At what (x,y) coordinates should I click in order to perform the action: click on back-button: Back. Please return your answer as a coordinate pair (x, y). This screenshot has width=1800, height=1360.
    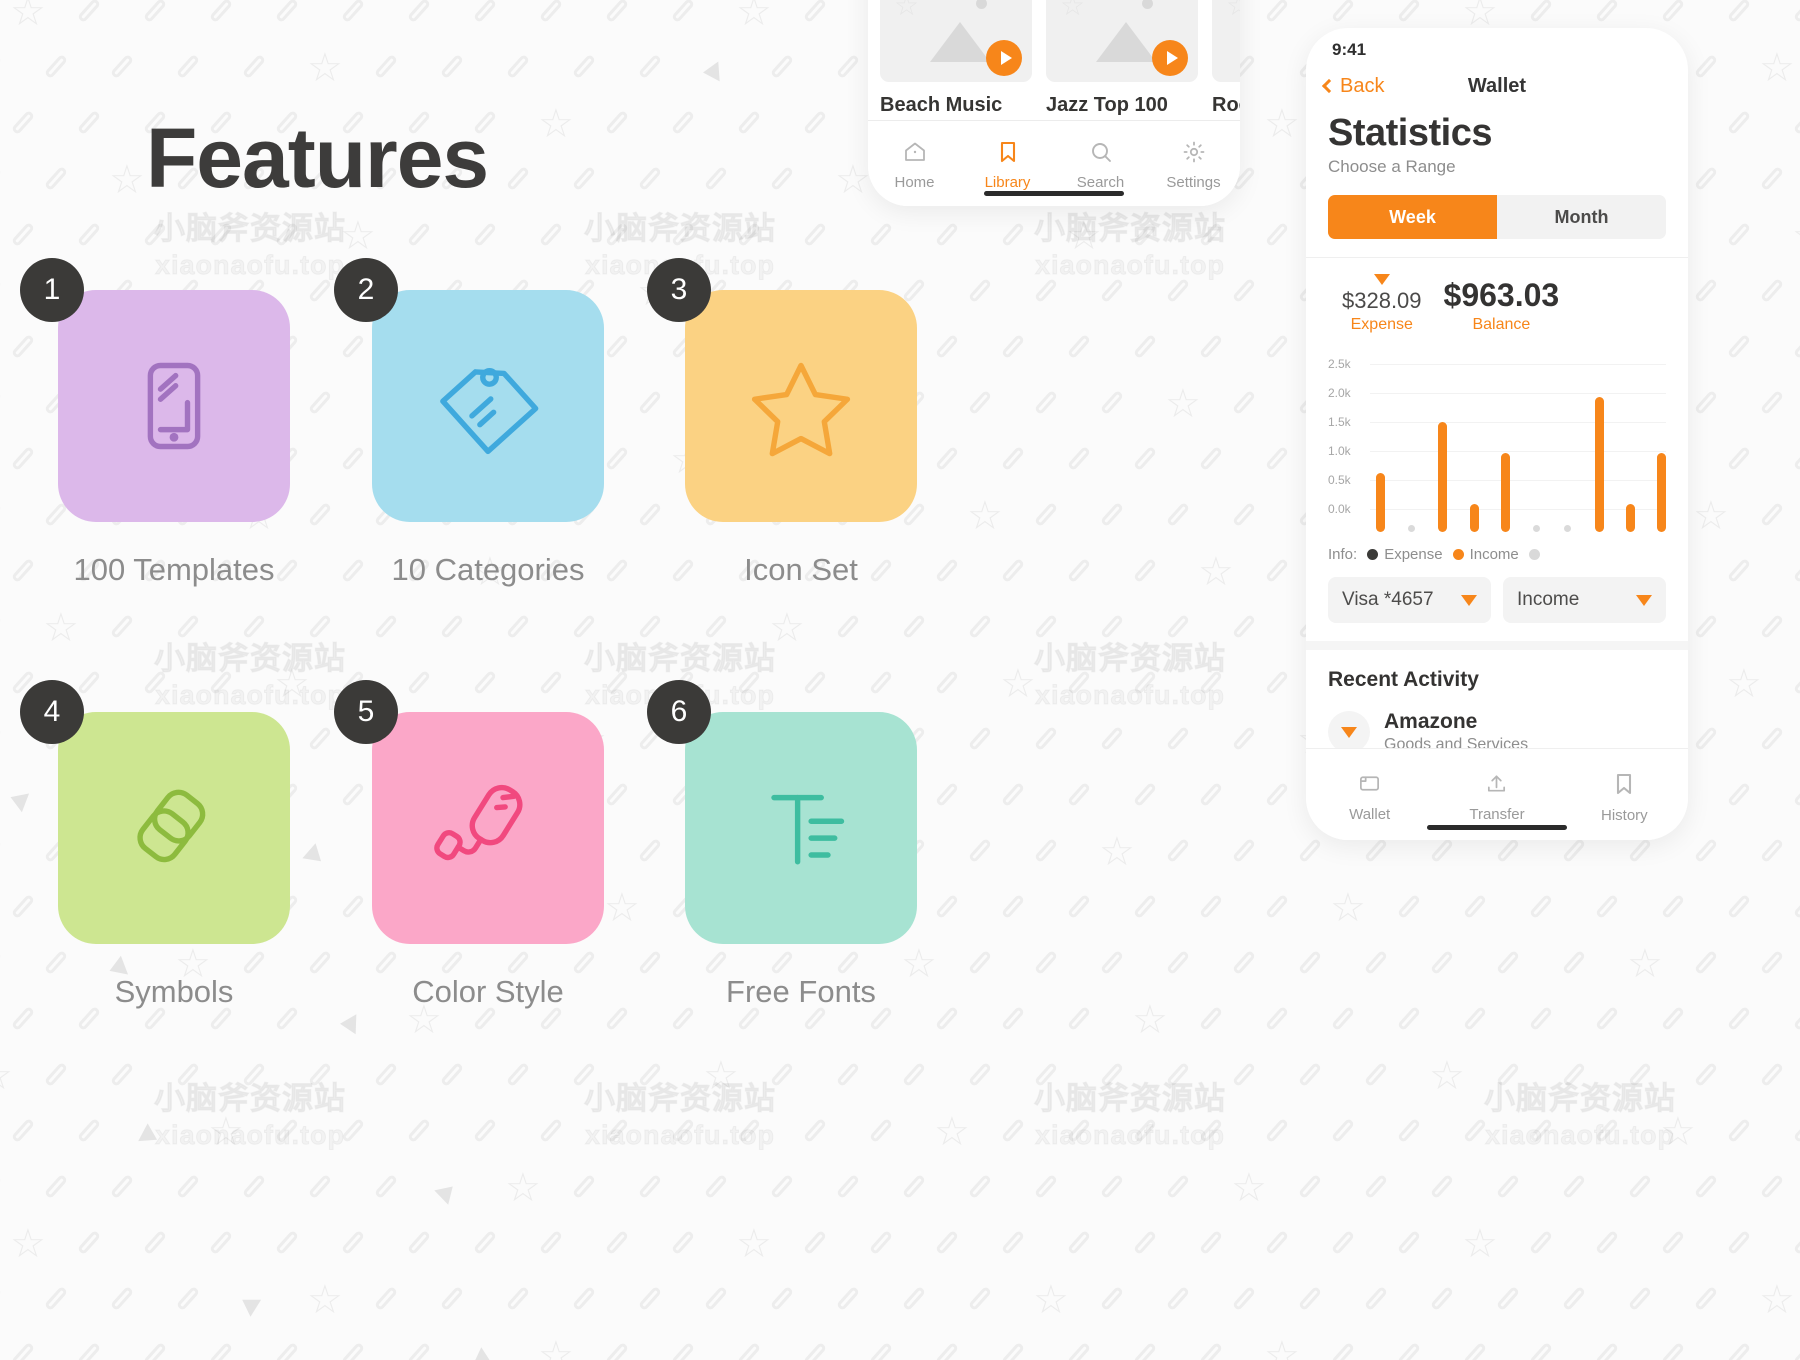
    Looking at the image, I should click on (1353, 86).